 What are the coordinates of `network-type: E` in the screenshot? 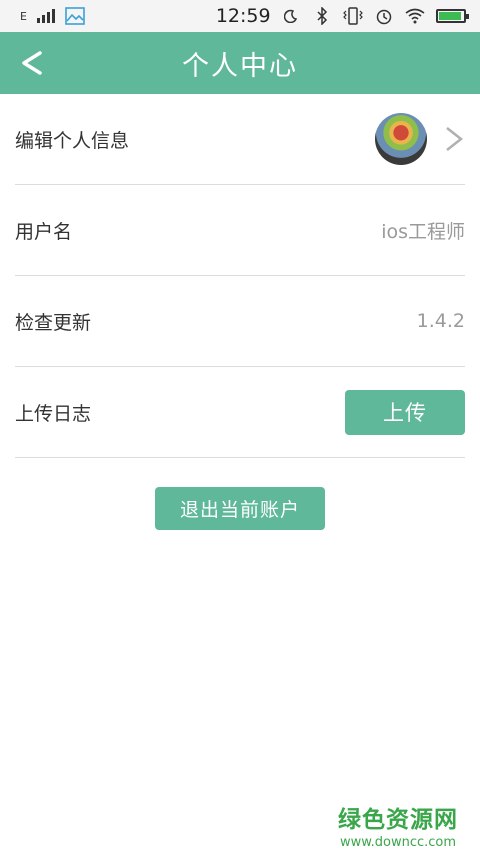 It's located at (23, 16).